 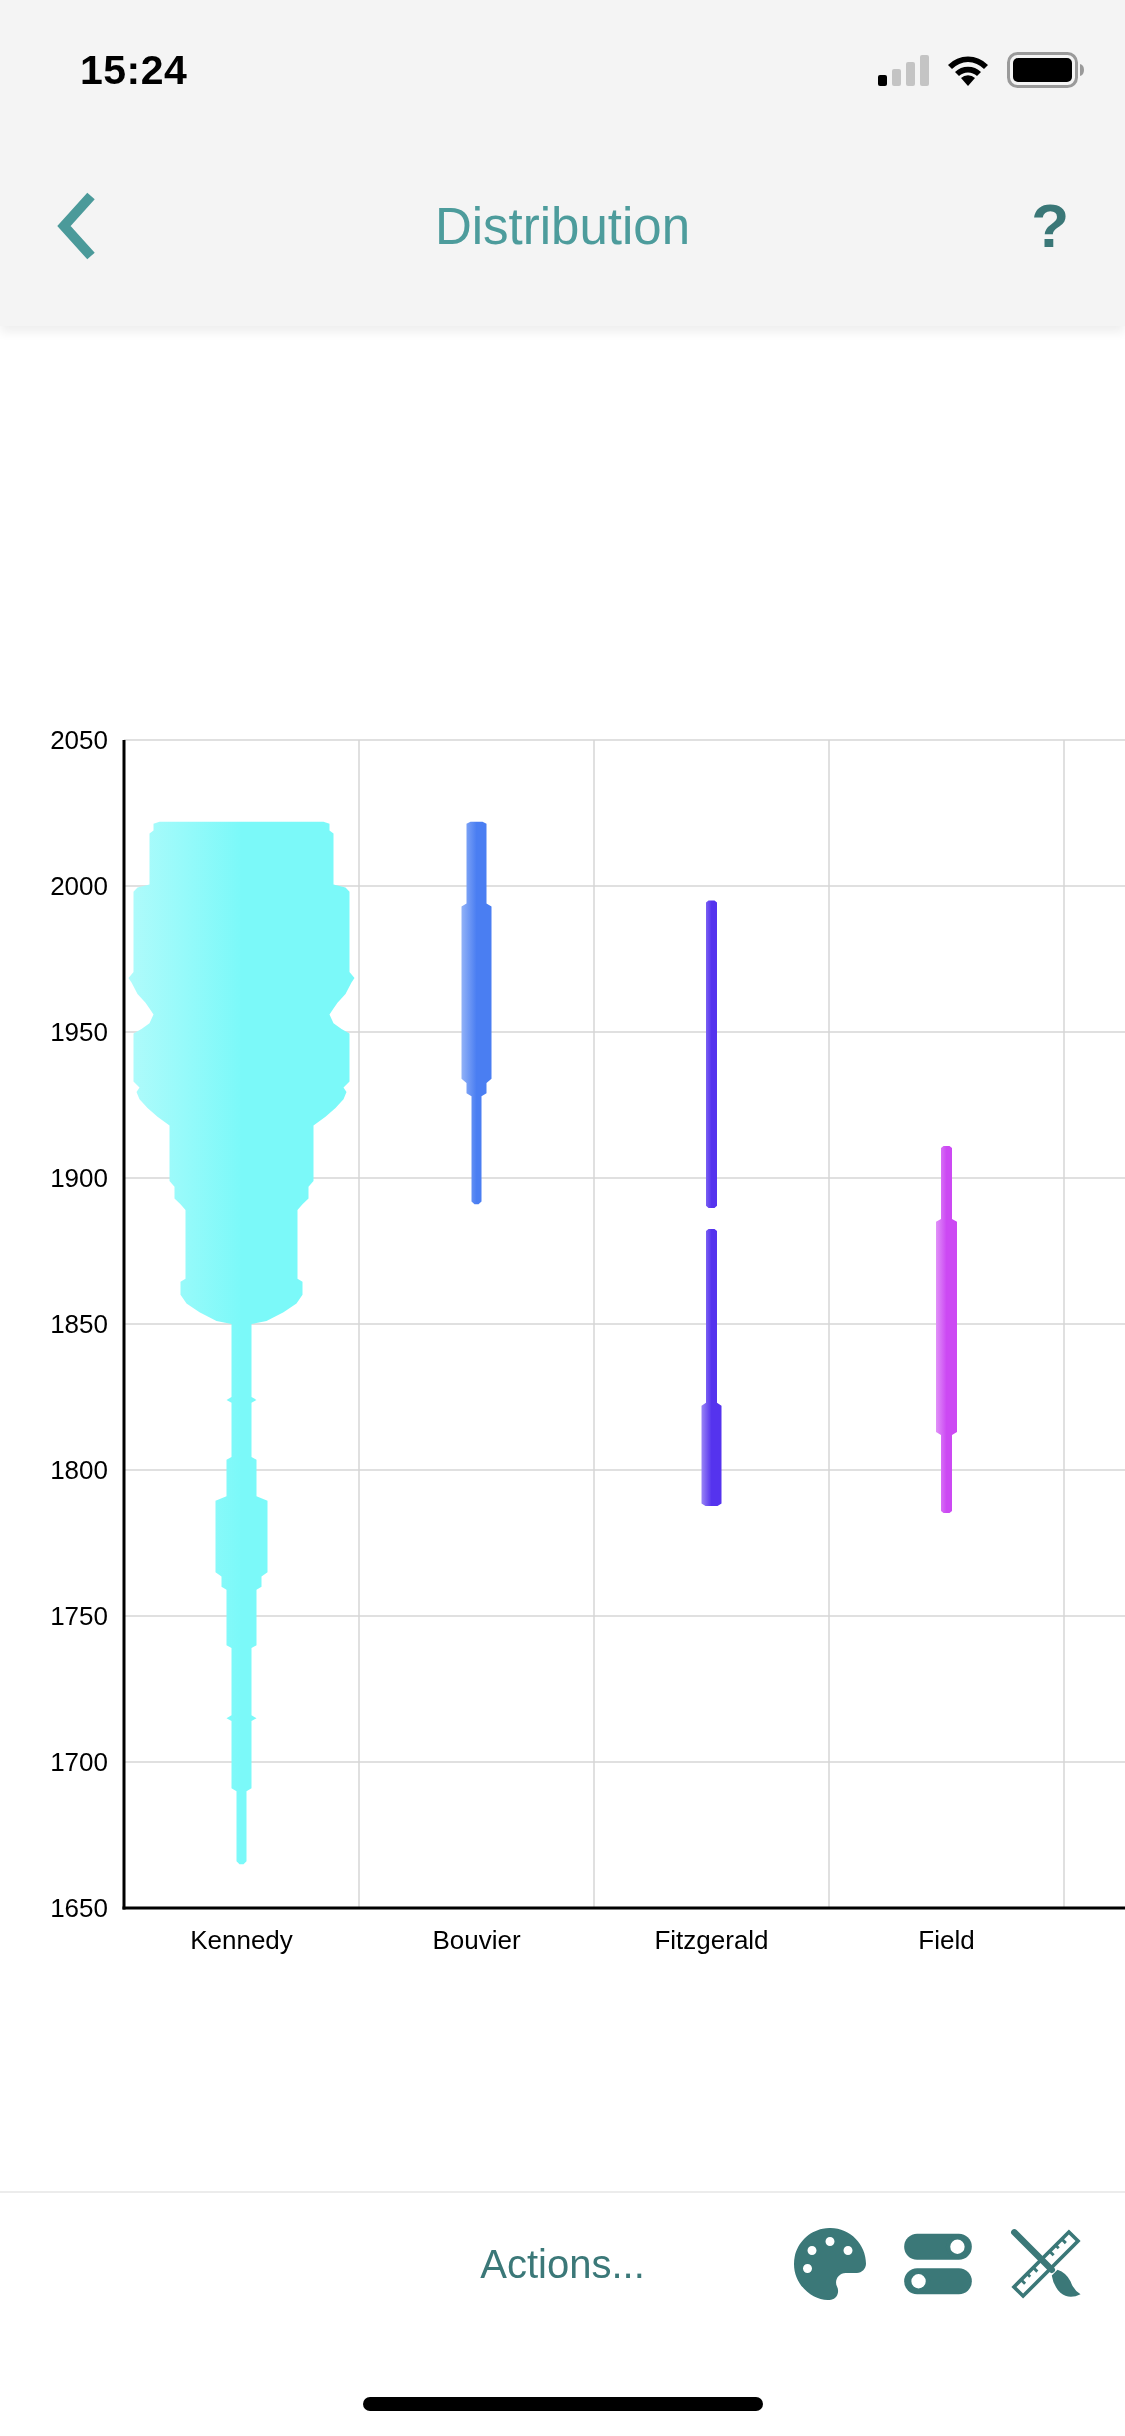 I want to click on y-axis-label: 1850, so click(x=79, y=1324).